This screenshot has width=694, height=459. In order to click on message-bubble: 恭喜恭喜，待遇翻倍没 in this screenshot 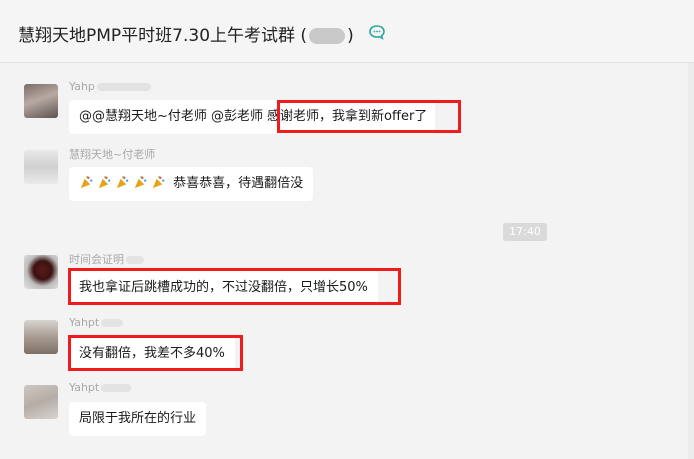, I will do `click(191, 184)`.